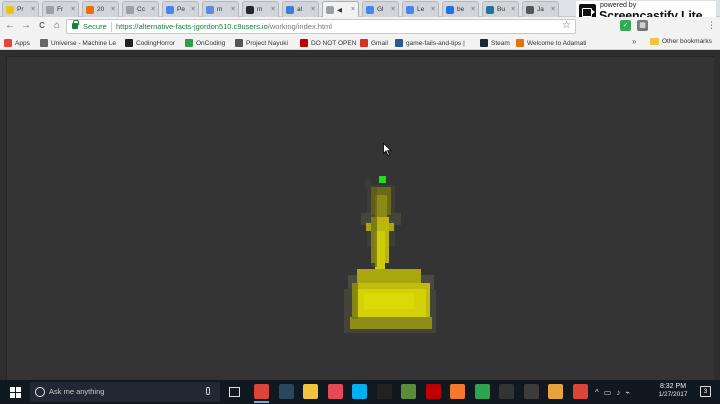 The image size is (720, 404). What do you see at coordinates (261, 393) in the screenshot?
I see `taskbar-app-chrome-icon` at bounding box center [261, 393].